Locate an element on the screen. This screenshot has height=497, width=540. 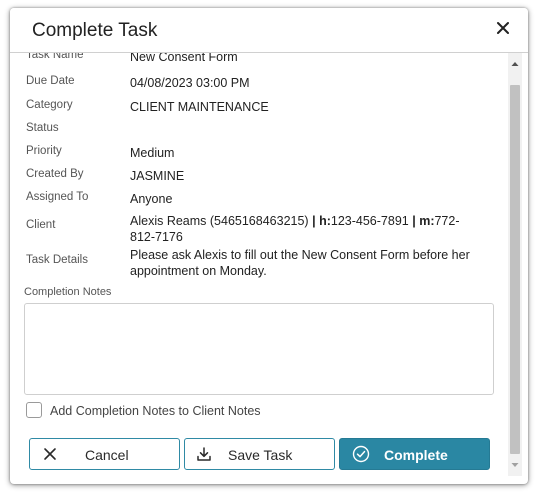
detail-label: Category is located at coordinates (49, 105).